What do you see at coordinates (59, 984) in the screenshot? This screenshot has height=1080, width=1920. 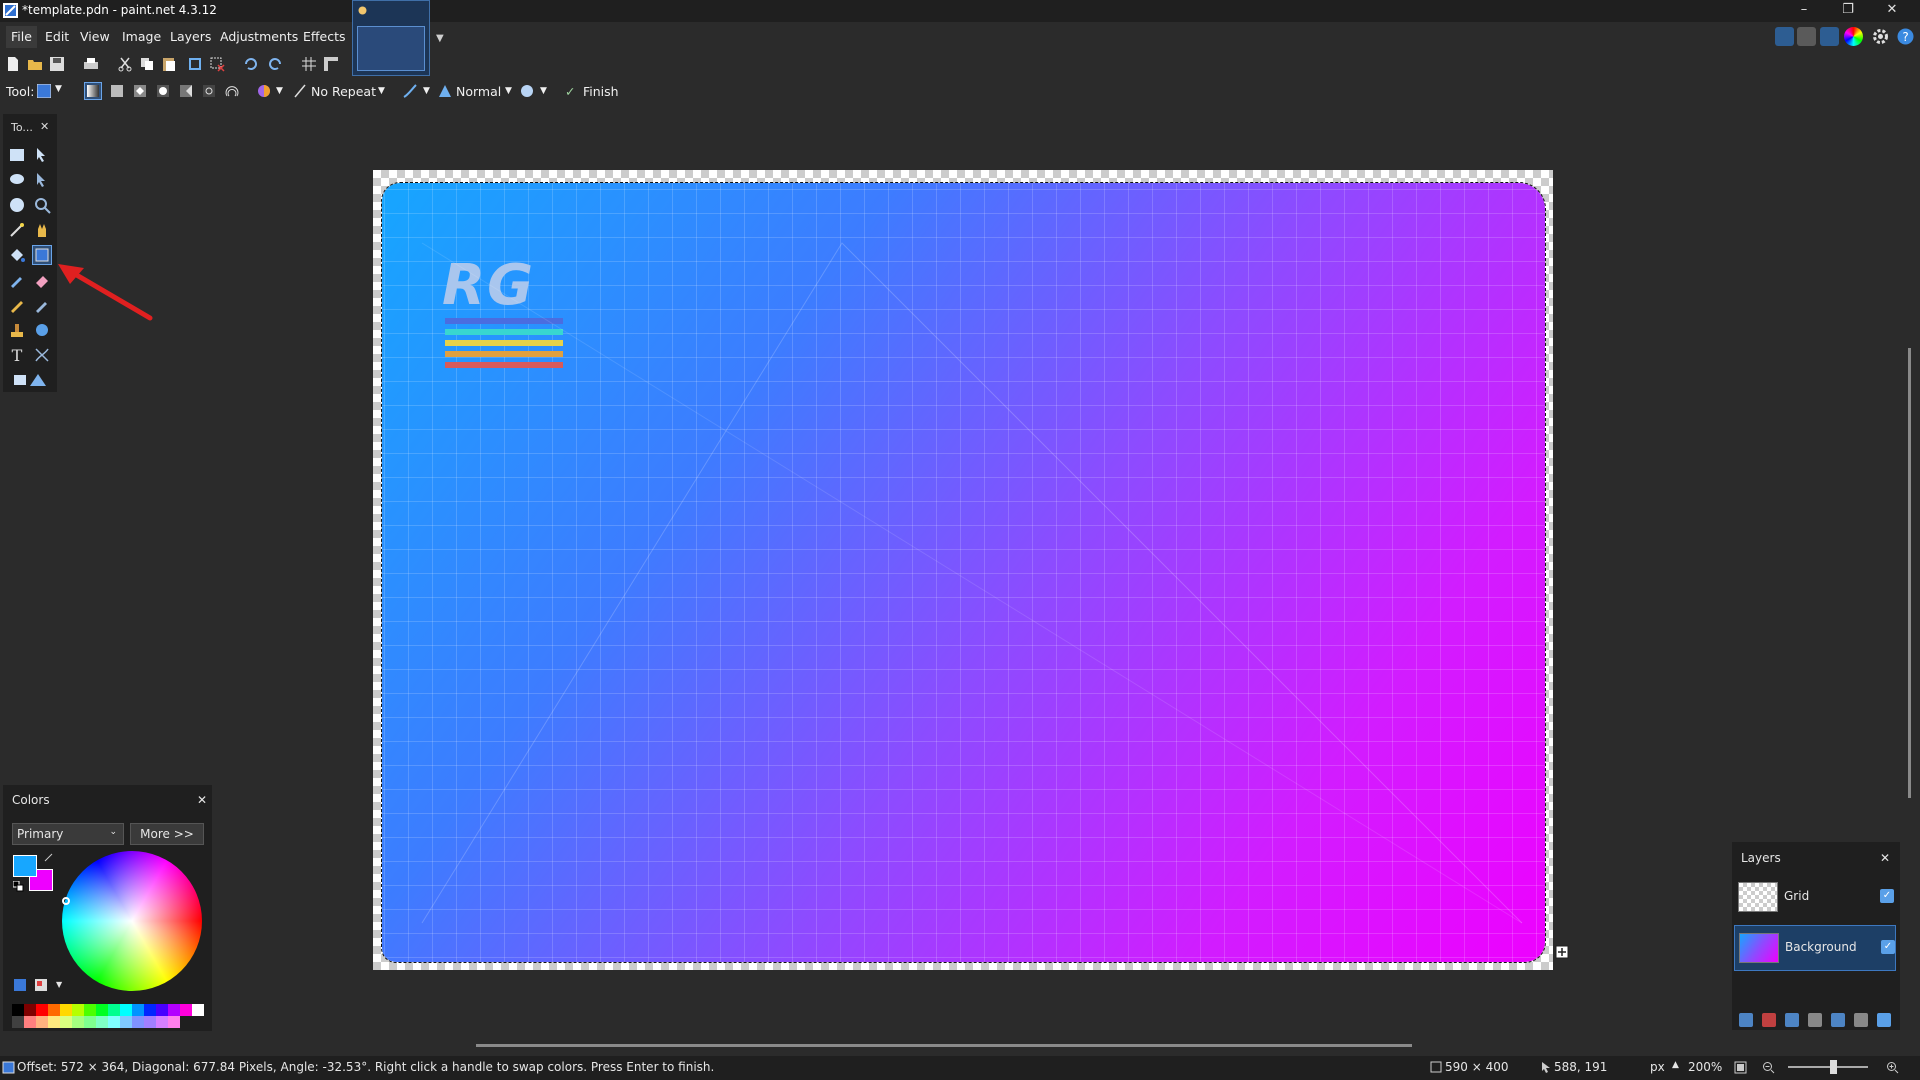 I see `palette-dropdown-icon: ▼` at bounding box center [59, 984].